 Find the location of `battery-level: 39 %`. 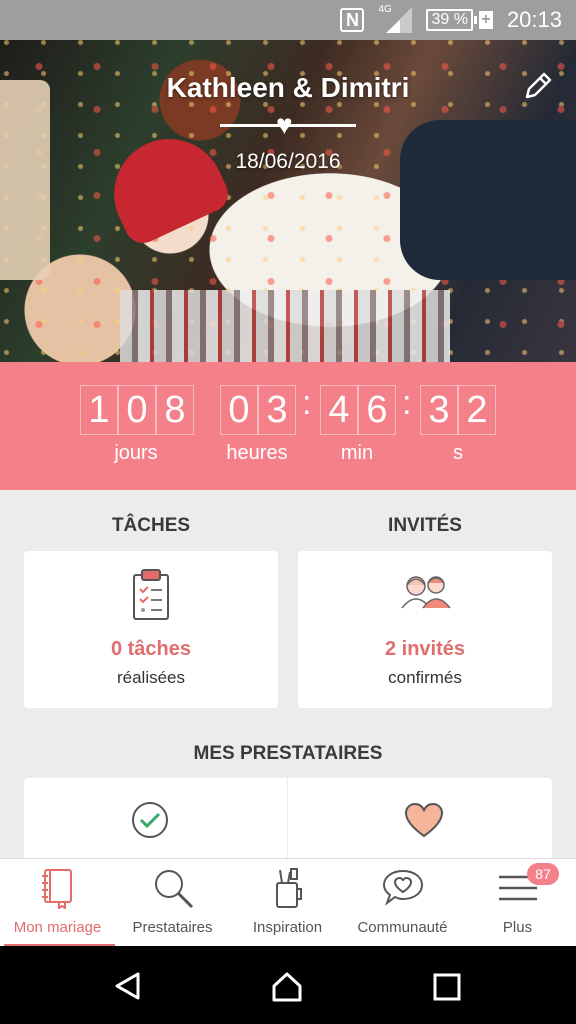

battery-level: 39 % is located at coordinates (449, 19).